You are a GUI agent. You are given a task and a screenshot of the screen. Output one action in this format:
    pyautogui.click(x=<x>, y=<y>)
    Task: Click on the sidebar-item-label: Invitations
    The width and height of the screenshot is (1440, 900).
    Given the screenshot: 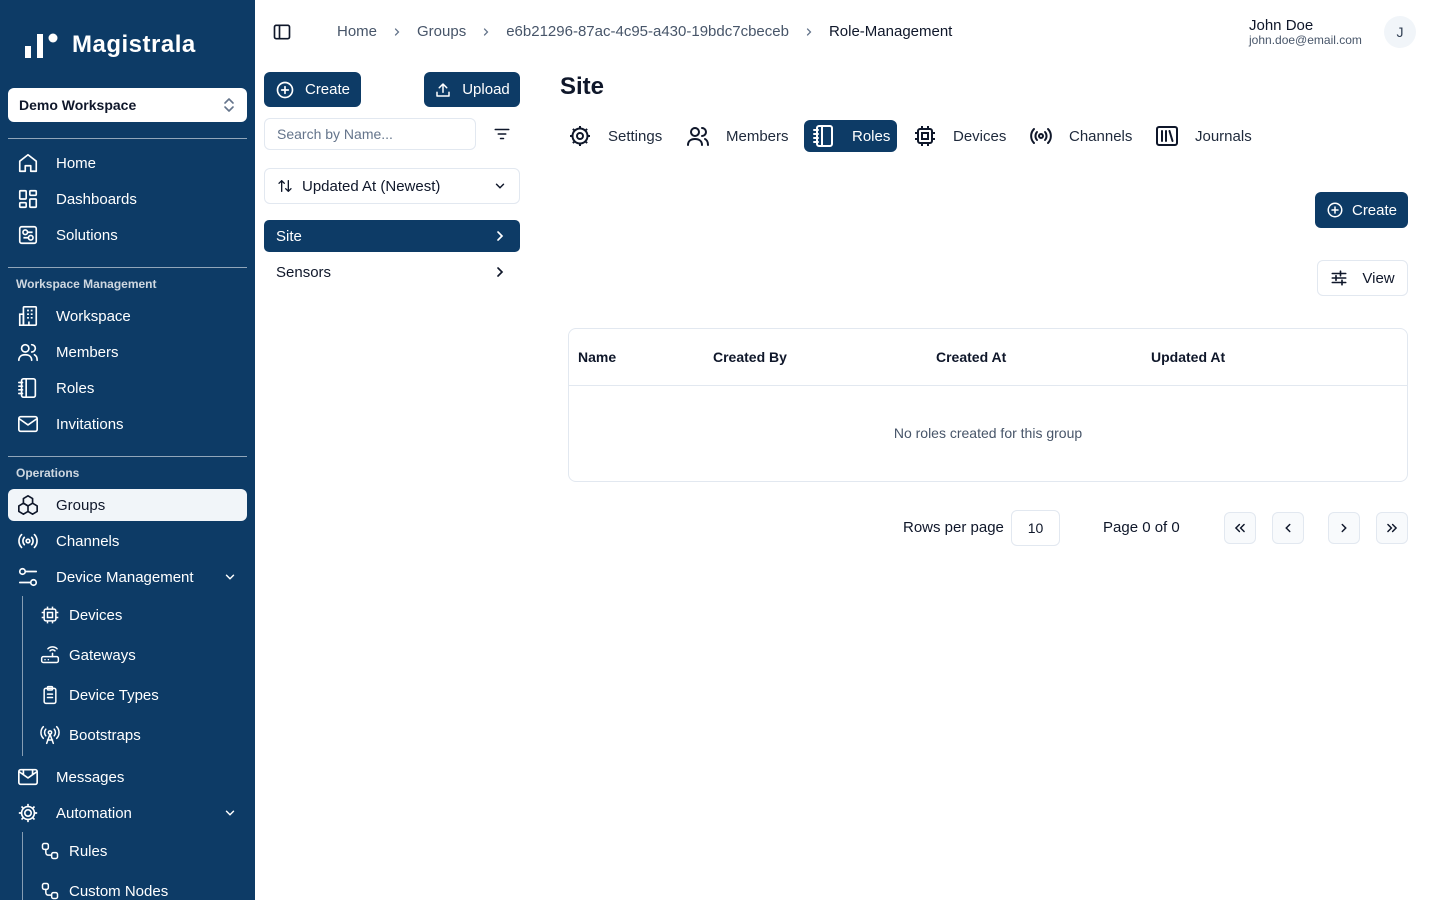 What is the action you would take?
    pyautogui.click(x=90, y=424)
    